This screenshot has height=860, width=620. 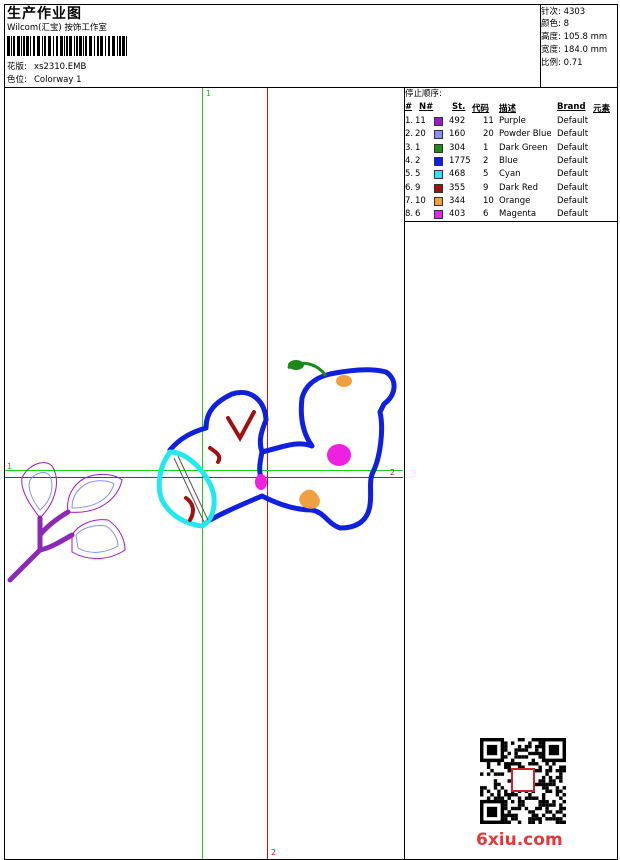 I want to click on purple-branch, so click(x=66, y=522).